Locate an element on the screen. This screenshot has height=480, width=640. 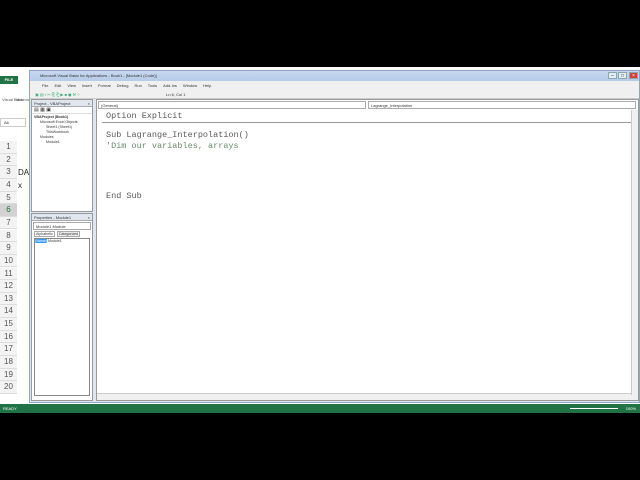
tab-categorized: Categorized is located at coordinates (68, 234).